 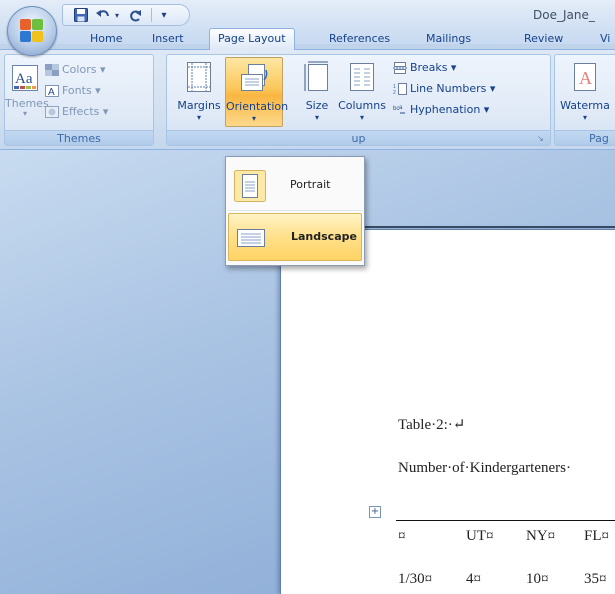 I want to click on colors-label: Colors ▾, so click(x=84, y=69).